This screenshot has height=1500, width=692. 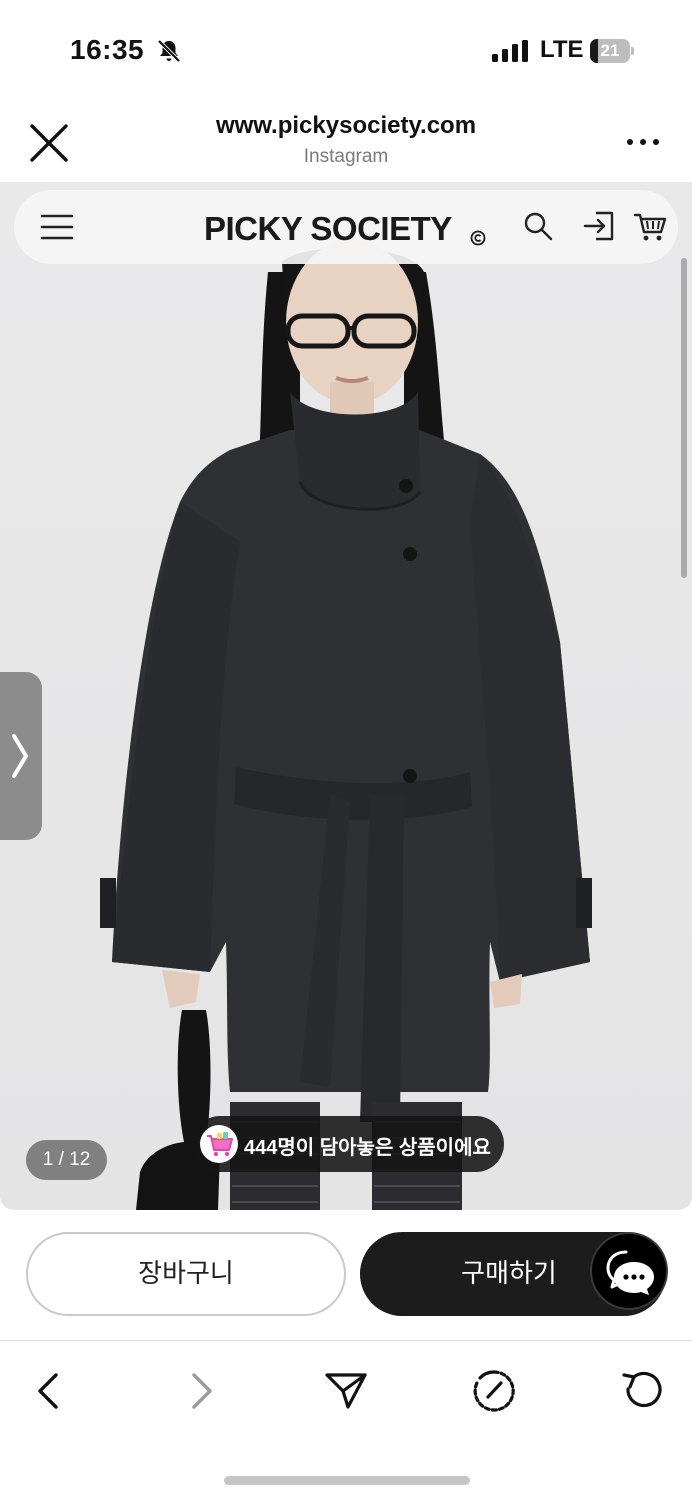 What do you see at coordinates (494, 1391) in the screenshot?
I see `speed-gauge-icon` at bounding box center [494, 1391].